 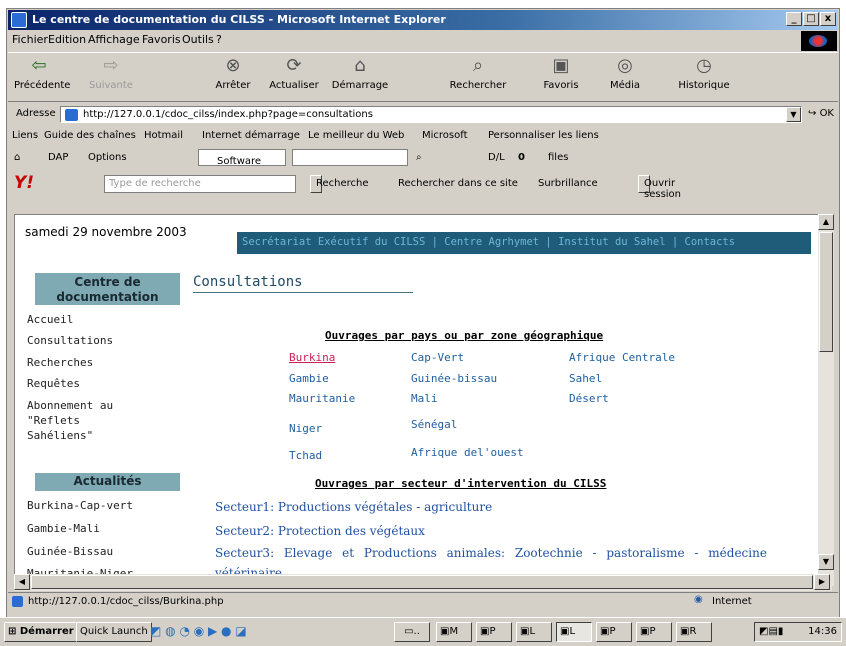 What do you see at coordinates (659, 187) in the screenshot?
I see `open-session-button: Ouvrir session` at bounding box center [659, 187].